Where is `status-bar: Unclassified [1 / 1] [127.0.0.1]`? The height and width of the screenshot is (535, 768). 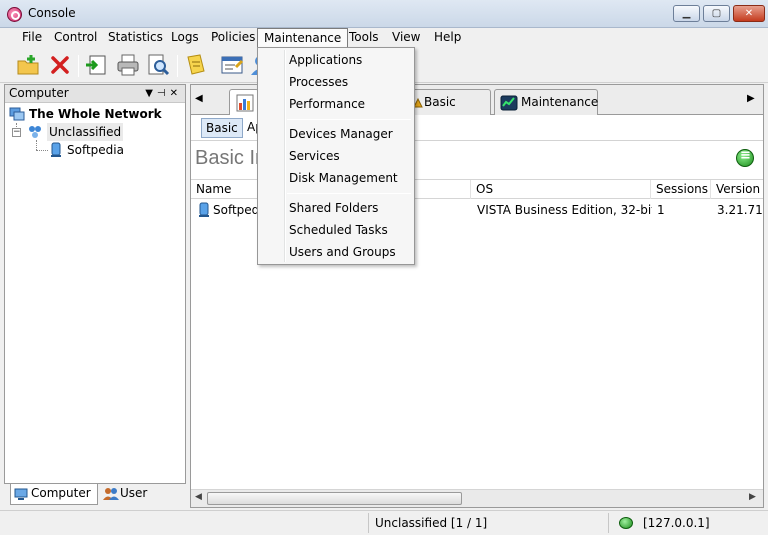
status-bar: Unclassified [1 / 1] [127.0.0.1] is located at coordinates (384, 522).